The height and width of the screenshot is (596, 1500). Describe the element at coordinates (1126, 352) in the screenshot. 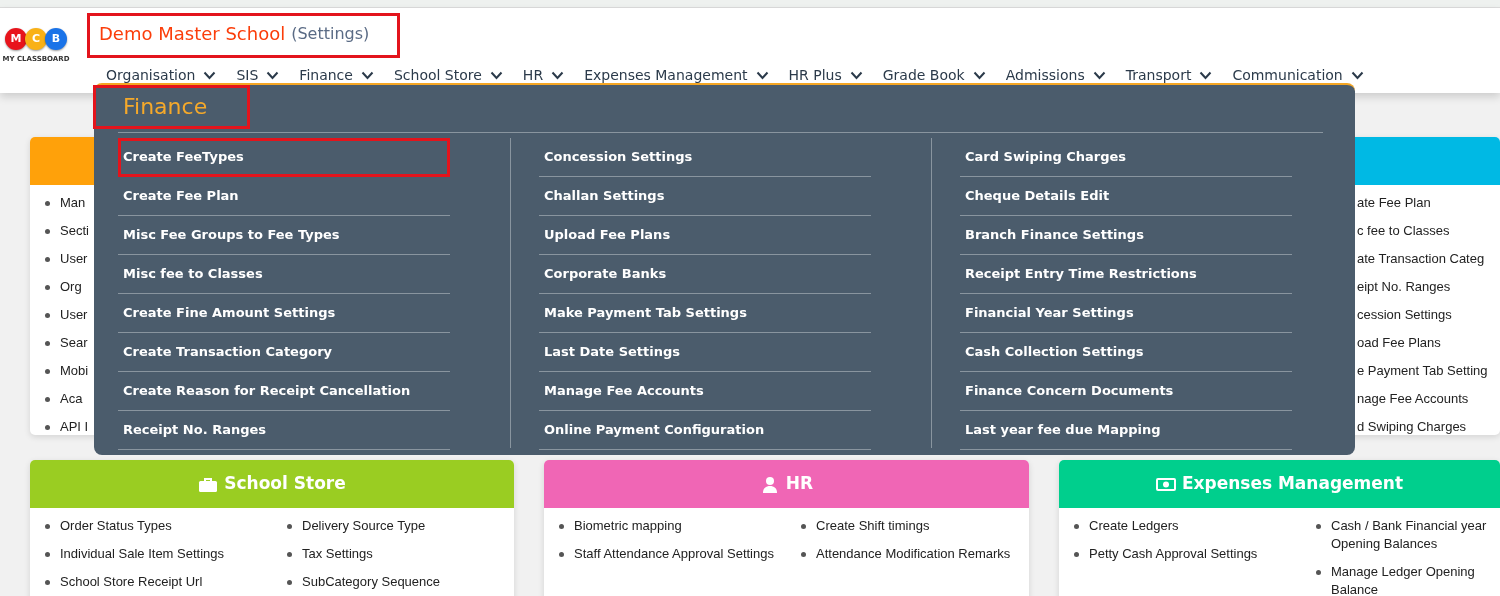

I see `menu-item: Cash Collection Settings` at that location.